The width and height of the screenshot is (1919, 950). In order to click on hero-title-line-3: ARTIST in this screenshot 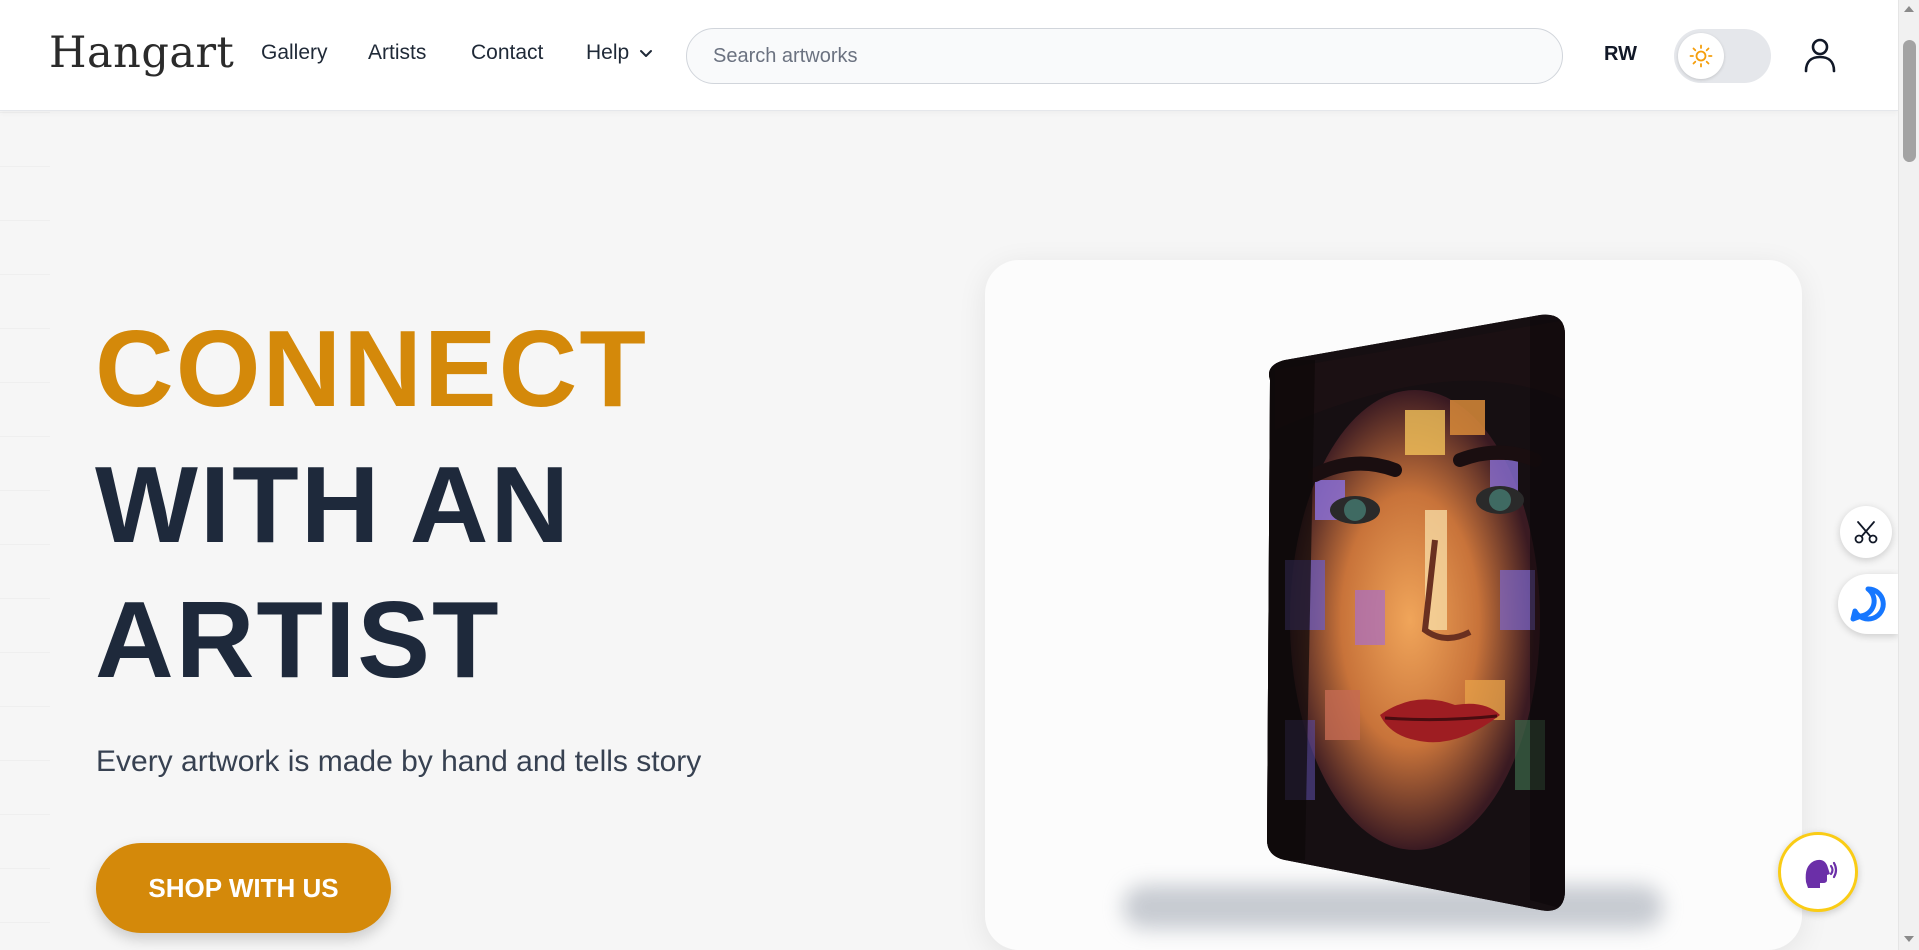, I will do `click(298, 640)`.